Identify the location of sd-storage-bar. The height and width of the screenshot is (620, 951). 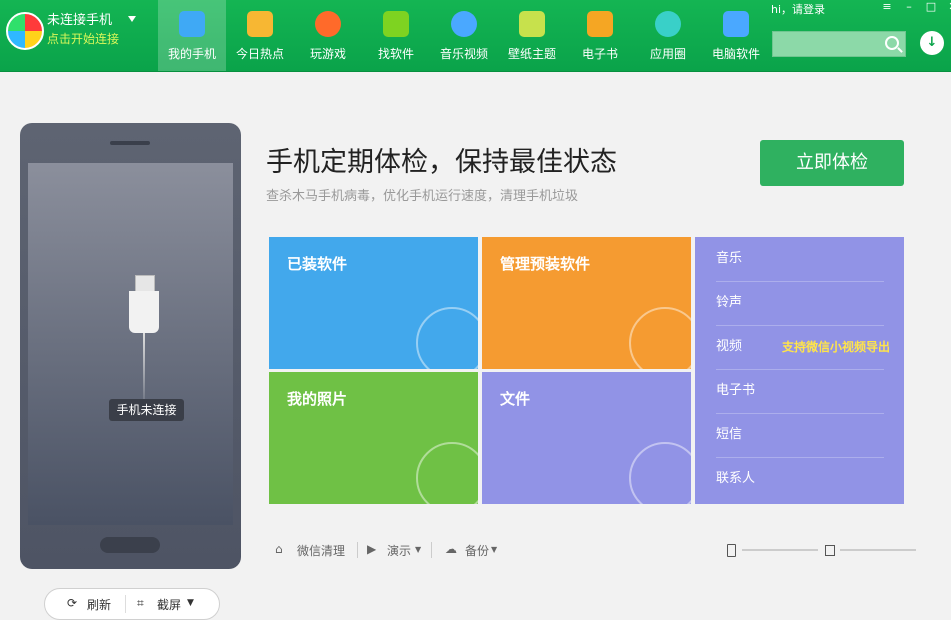
(878, 550).